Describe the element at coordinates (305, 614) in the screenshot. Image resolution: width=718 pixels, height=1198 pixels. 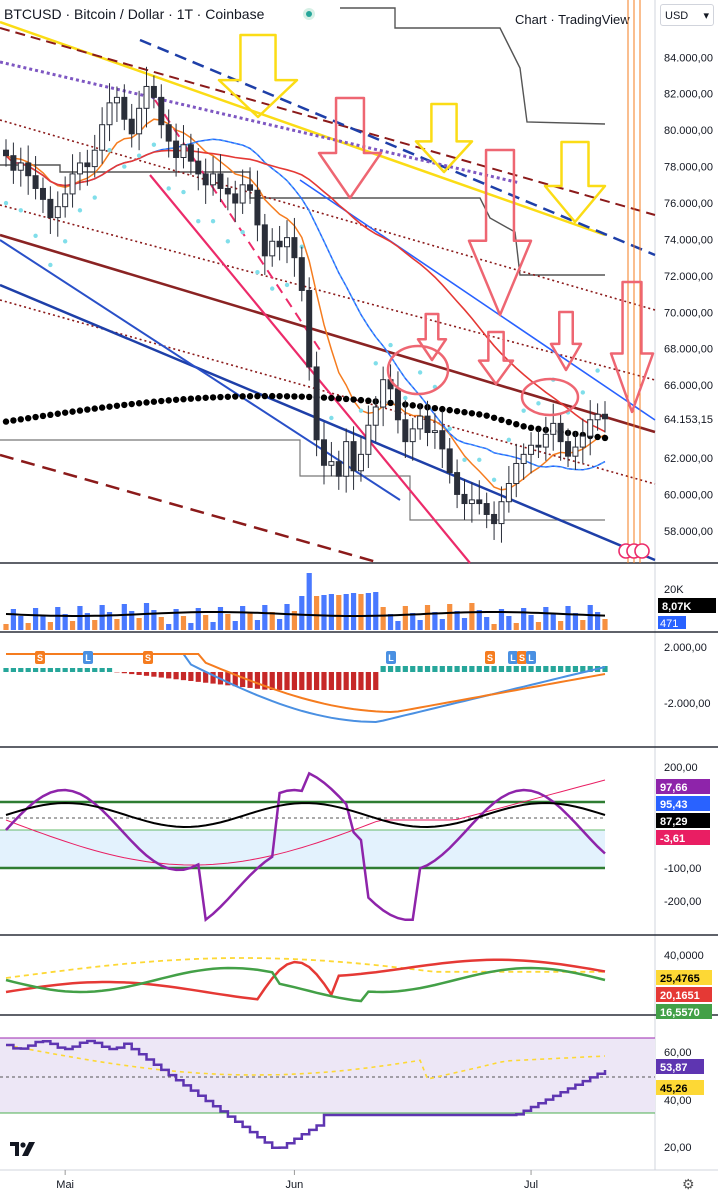
I see `volume-average-line` at that location.